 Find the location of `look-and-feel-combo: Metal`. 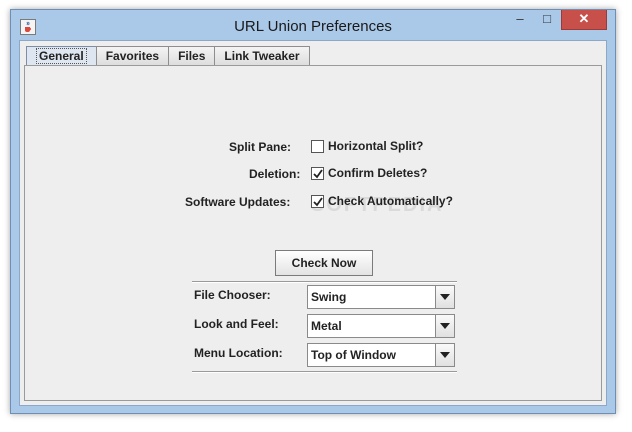

look-and-feel-combo: Metal is located at coordinates (381, 326).